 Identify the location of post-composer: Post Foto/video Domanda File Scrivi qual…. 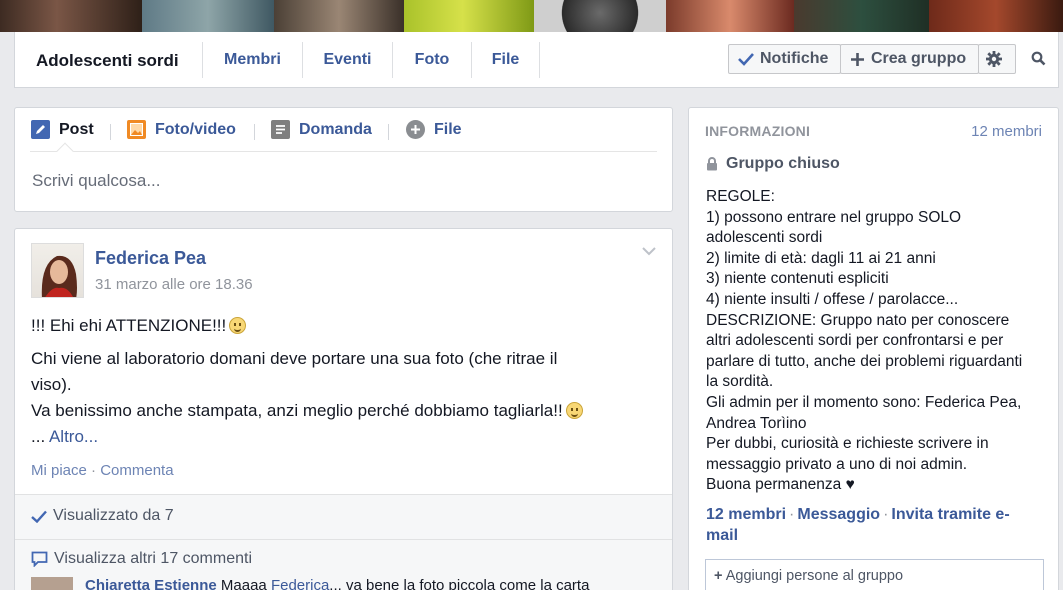
(343, 159).